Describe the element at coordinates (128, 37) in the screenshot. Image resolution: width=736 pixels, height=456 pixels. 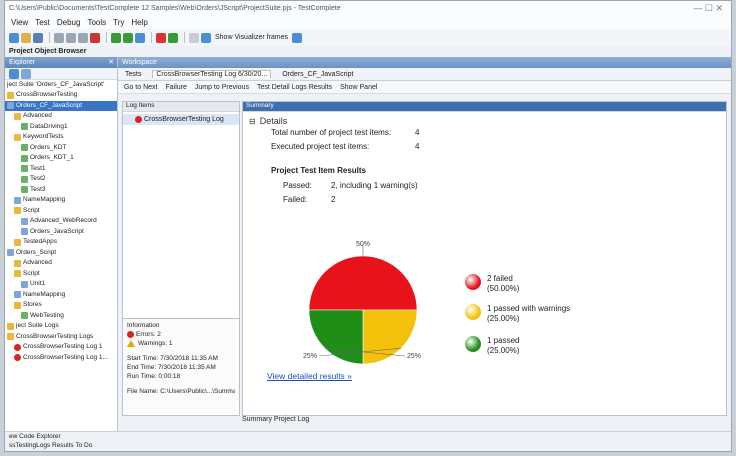
I see `run-project-icon` at that location.